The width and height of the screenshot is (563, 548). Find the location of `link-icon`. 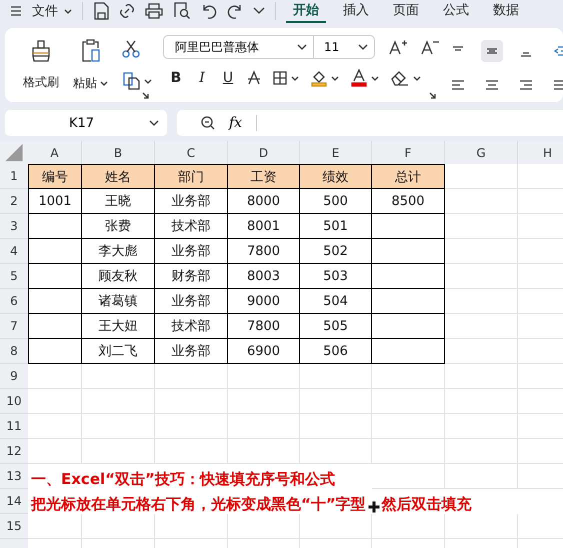

link-icon is located at coordinates (127, 11).